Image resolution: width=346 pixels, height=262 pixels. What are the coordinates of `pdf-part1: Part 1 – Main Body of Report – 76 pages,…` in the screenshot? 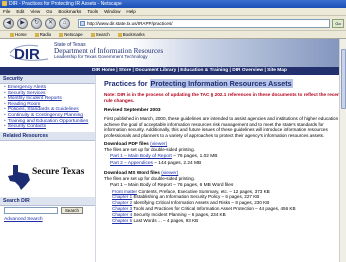 It's located at (225, 156).